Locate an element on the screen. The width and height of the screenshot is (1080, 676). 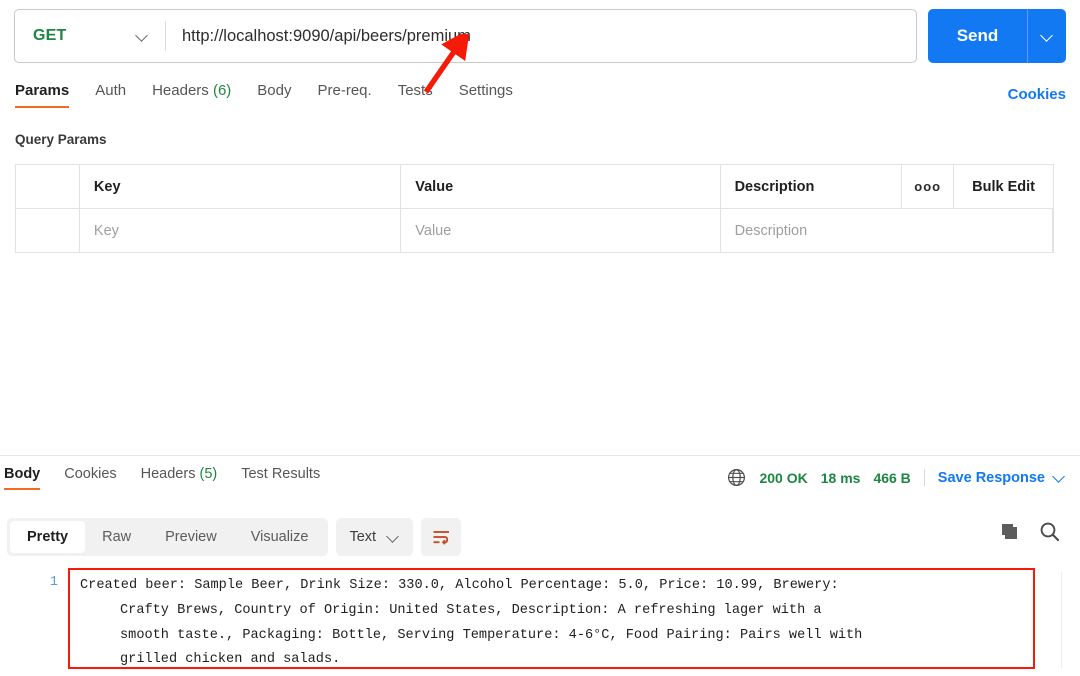
send-button: Send is located at coordinates (977, 36).